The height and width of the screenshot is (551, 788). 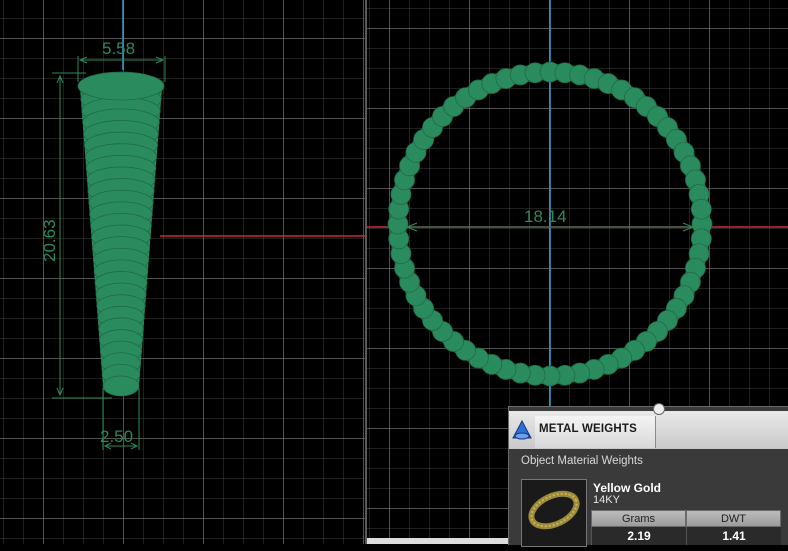 What do you see at coordinates (437, 541) in the screenshot?
I see `status-strip` at bounding box center [437, 541].